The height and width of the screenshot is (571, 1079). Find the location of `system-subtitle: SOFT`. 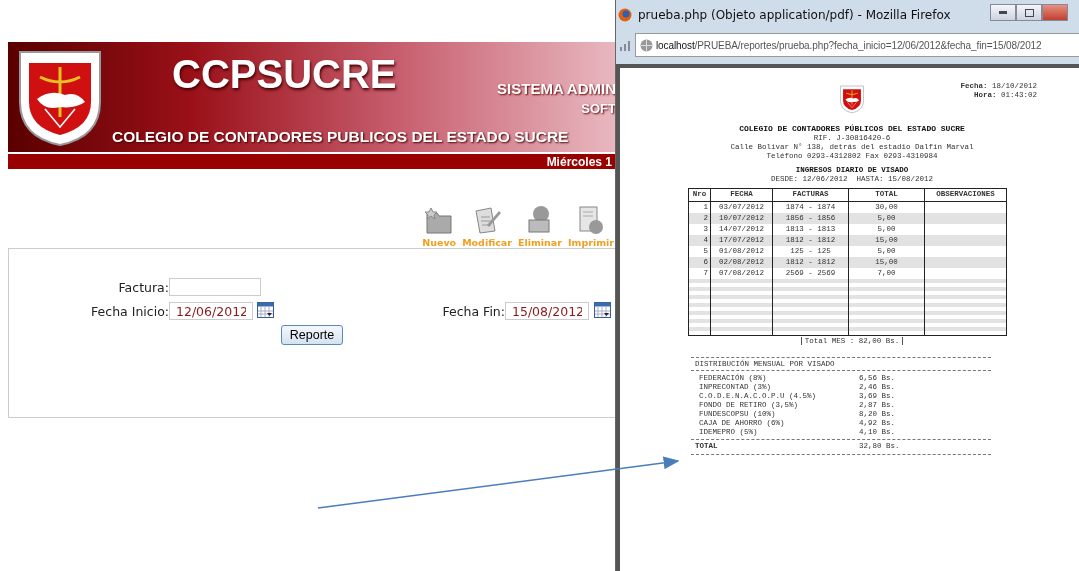

system-subtitle: SOFT is located at coordinates (598, 108).